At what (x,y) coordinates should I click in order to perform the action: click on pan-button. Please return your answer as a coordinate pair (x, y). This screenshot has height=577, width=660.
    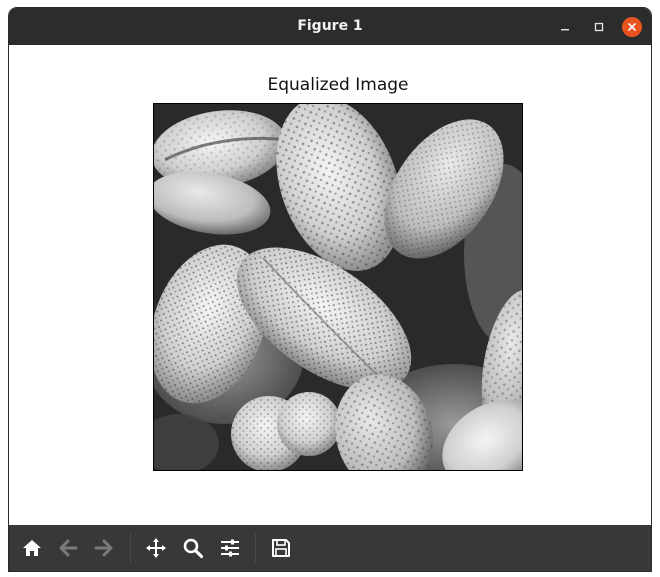
    Looking at the image, I should click on (156, 548).